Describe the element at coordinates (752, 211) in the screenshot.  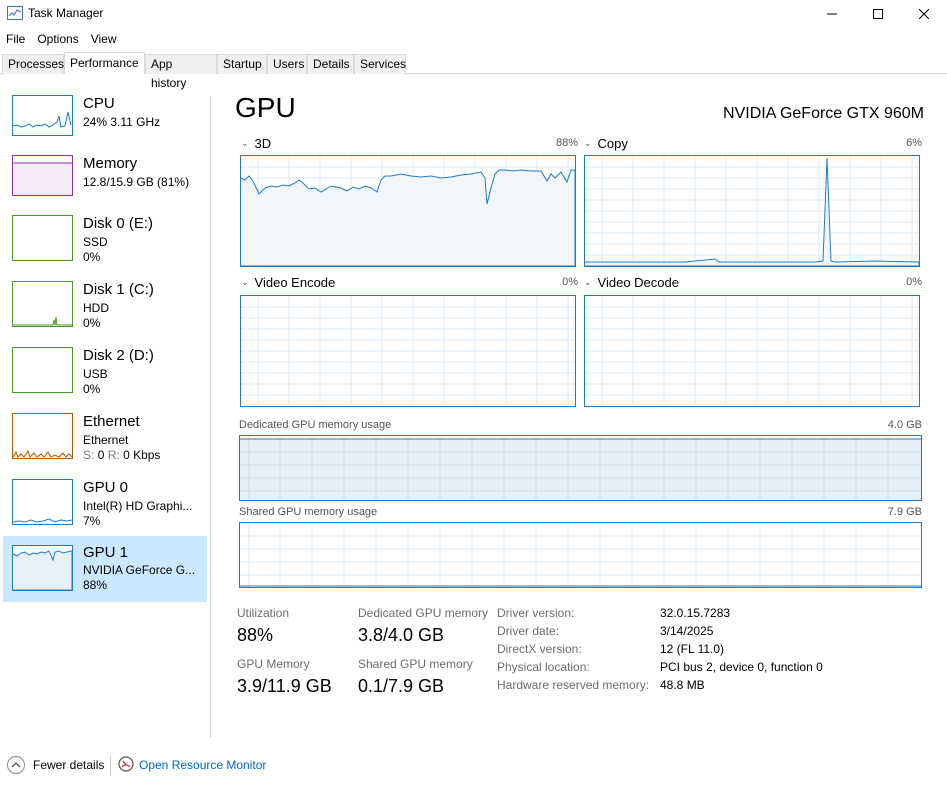
I see `graph-copy` at that location.